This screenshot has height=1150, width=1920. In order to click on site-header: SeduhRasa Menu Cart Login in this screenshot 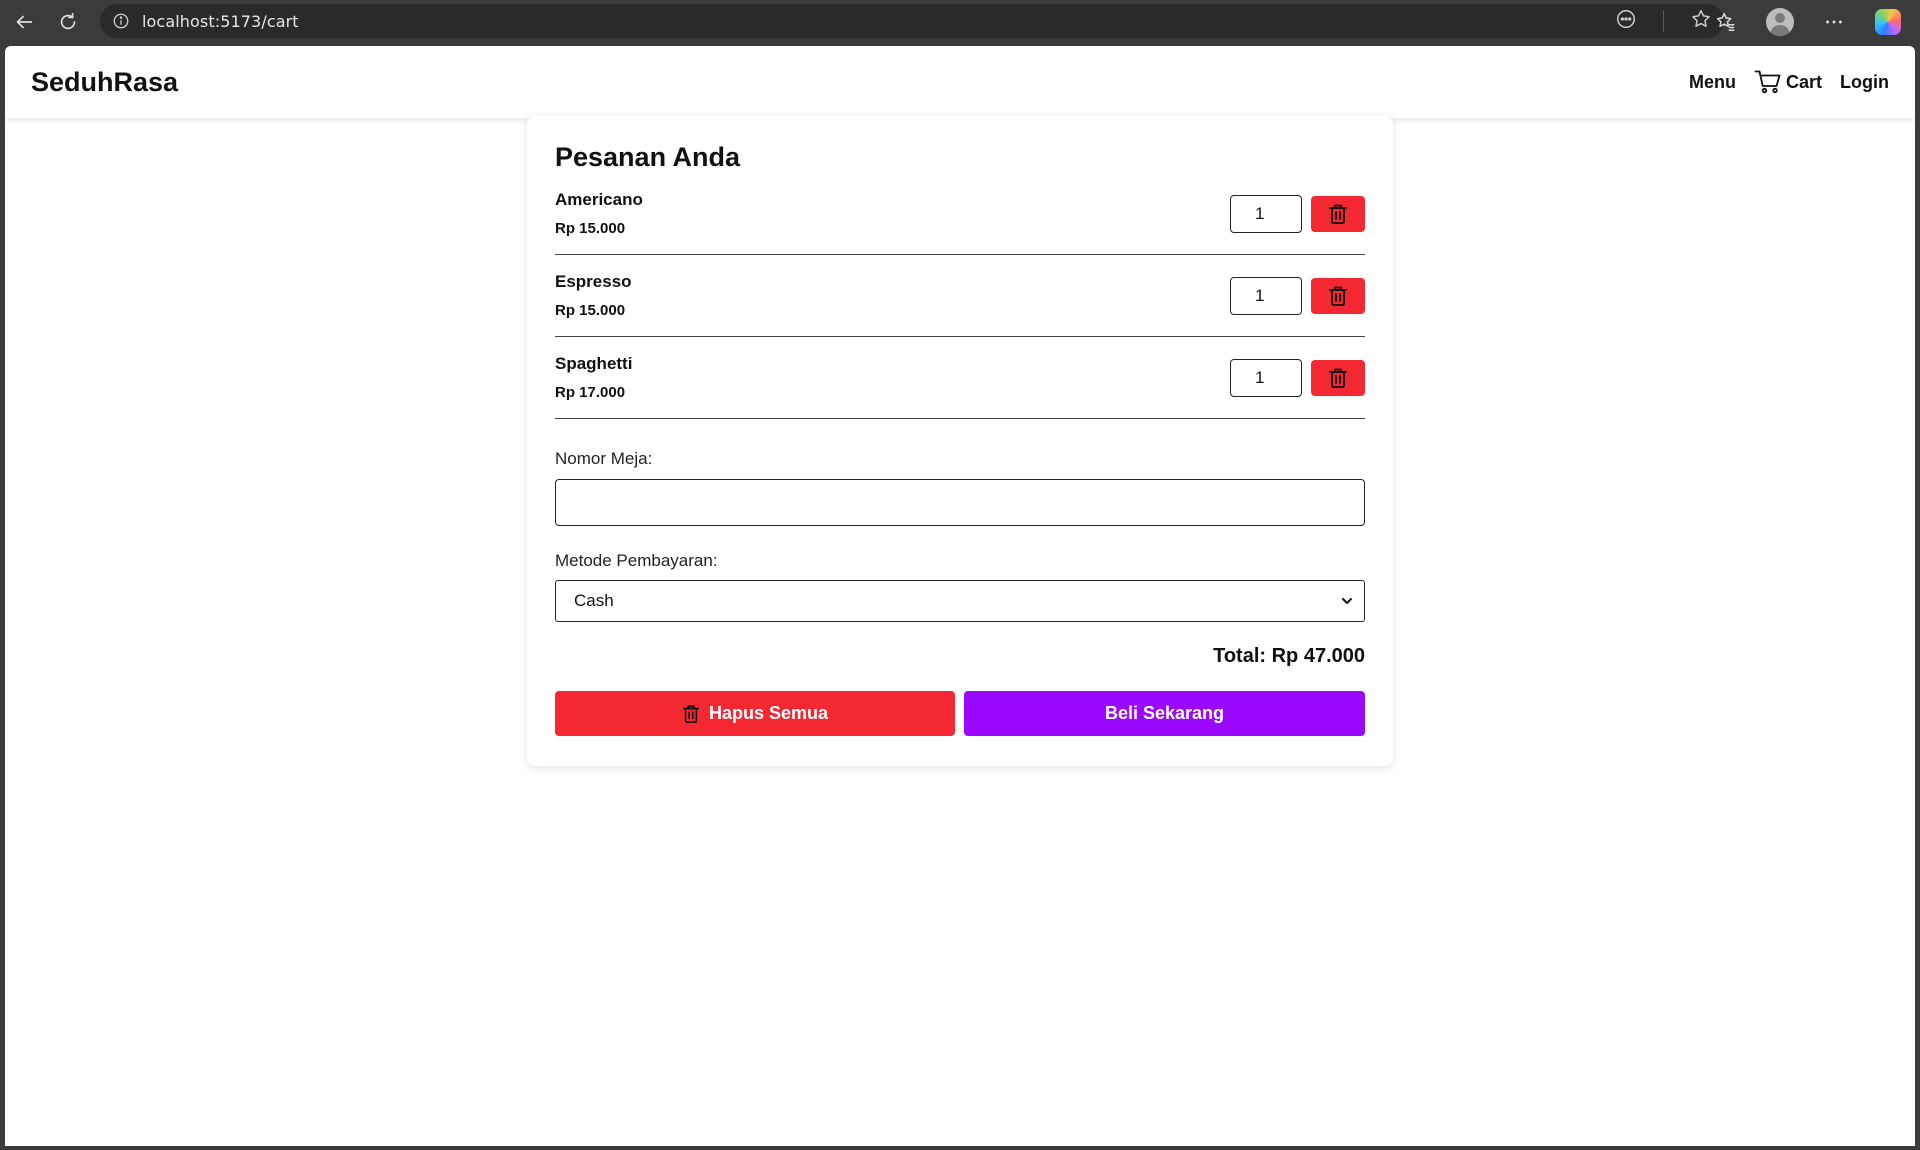, I will do `click(960, 82)`.